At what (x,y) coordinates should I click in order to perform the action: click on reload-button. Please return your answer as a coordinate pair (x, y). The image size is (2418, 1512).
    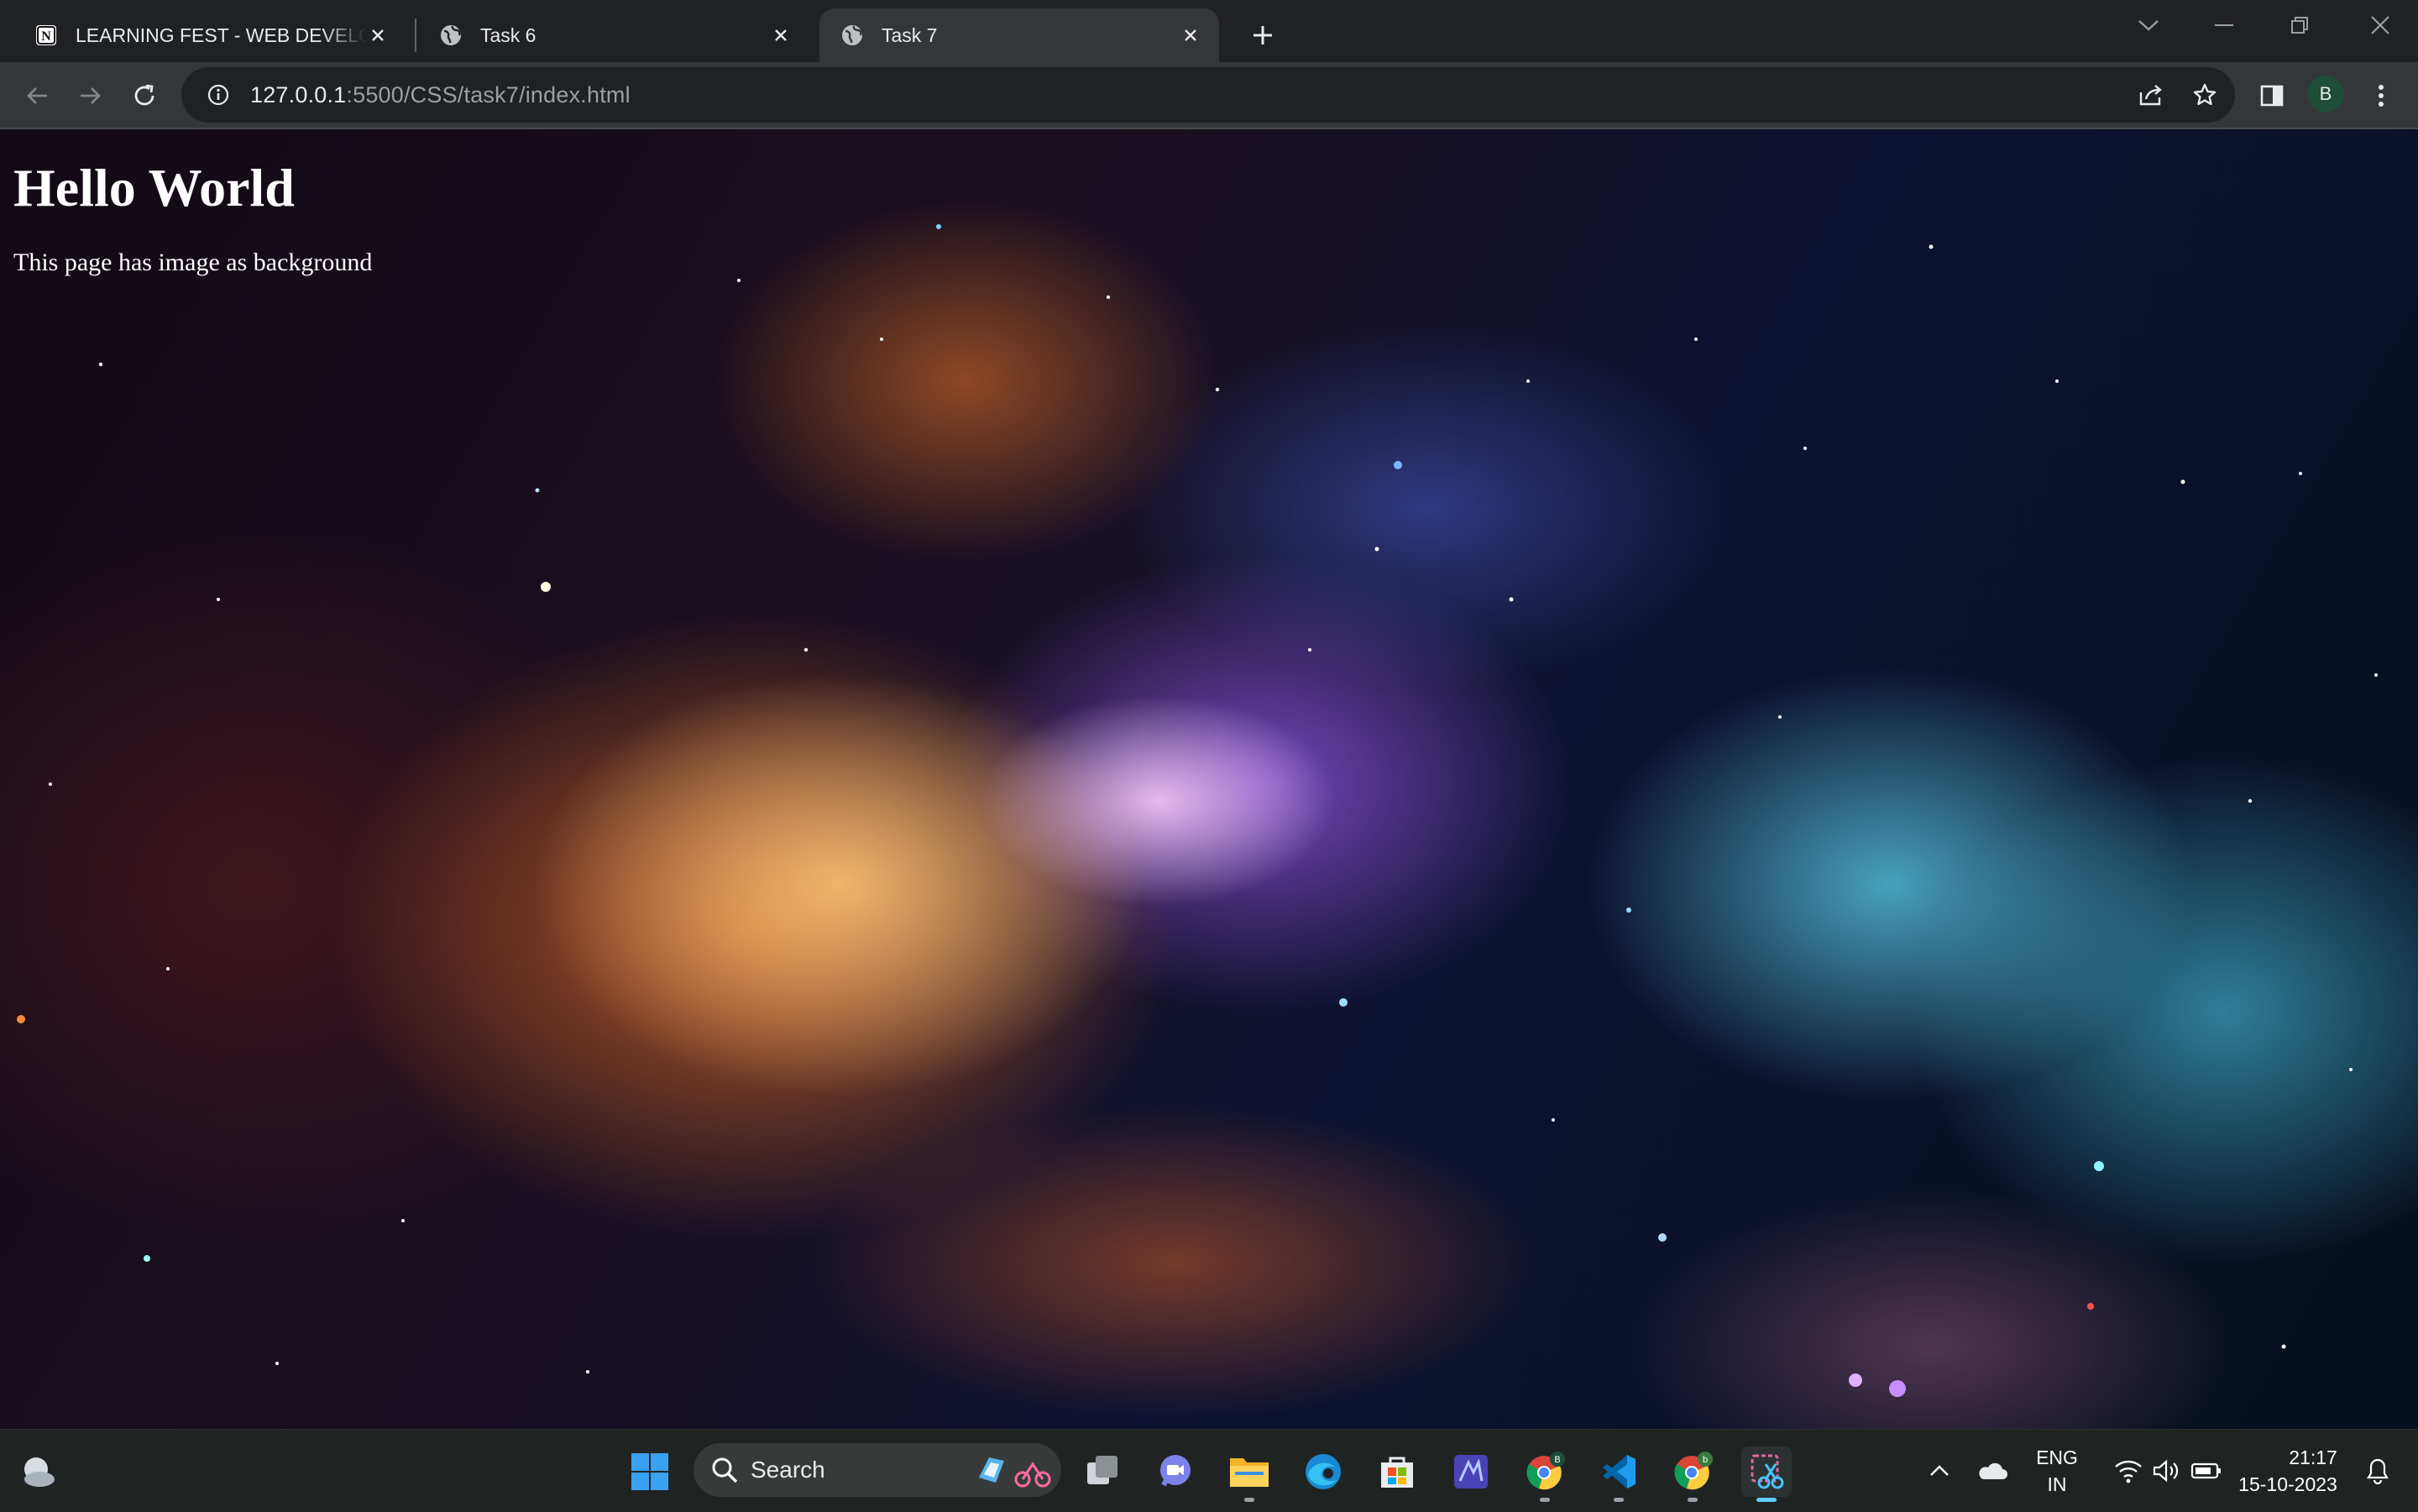
    Looking at the image, I should click on (144, 96).